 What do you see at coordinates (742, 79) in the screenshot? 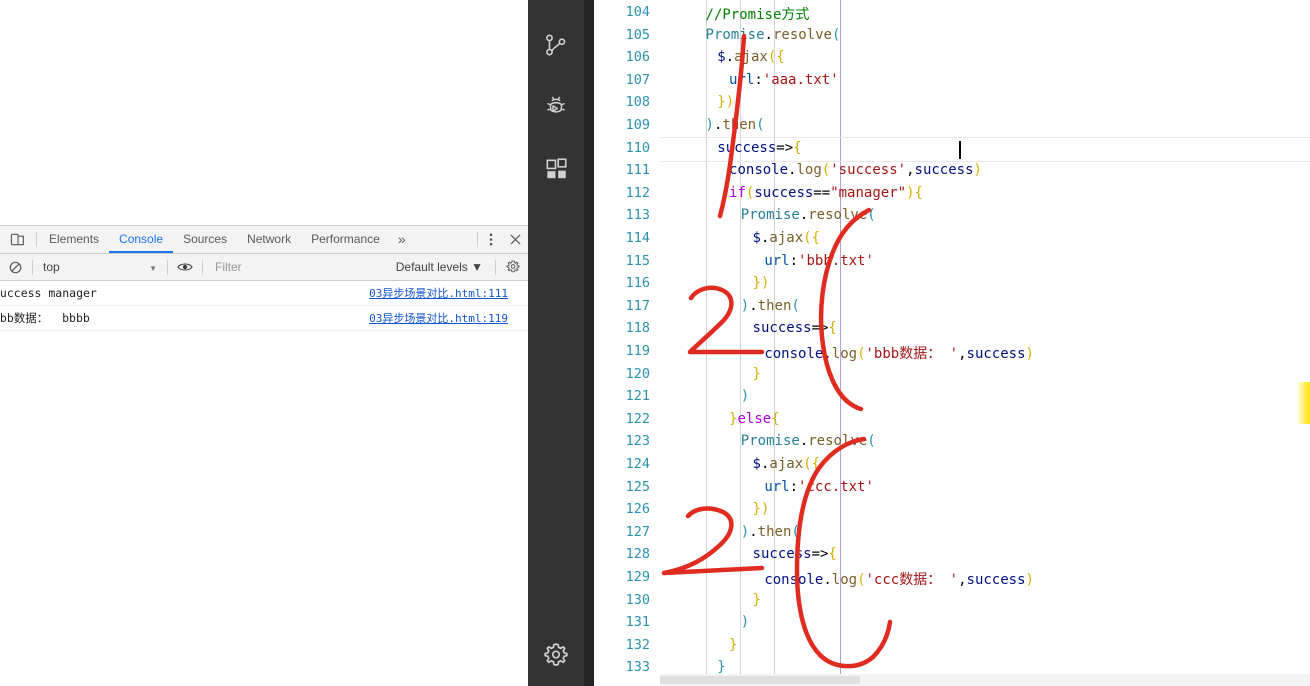
I see `code-token: url` at bounding box center [742, 79].